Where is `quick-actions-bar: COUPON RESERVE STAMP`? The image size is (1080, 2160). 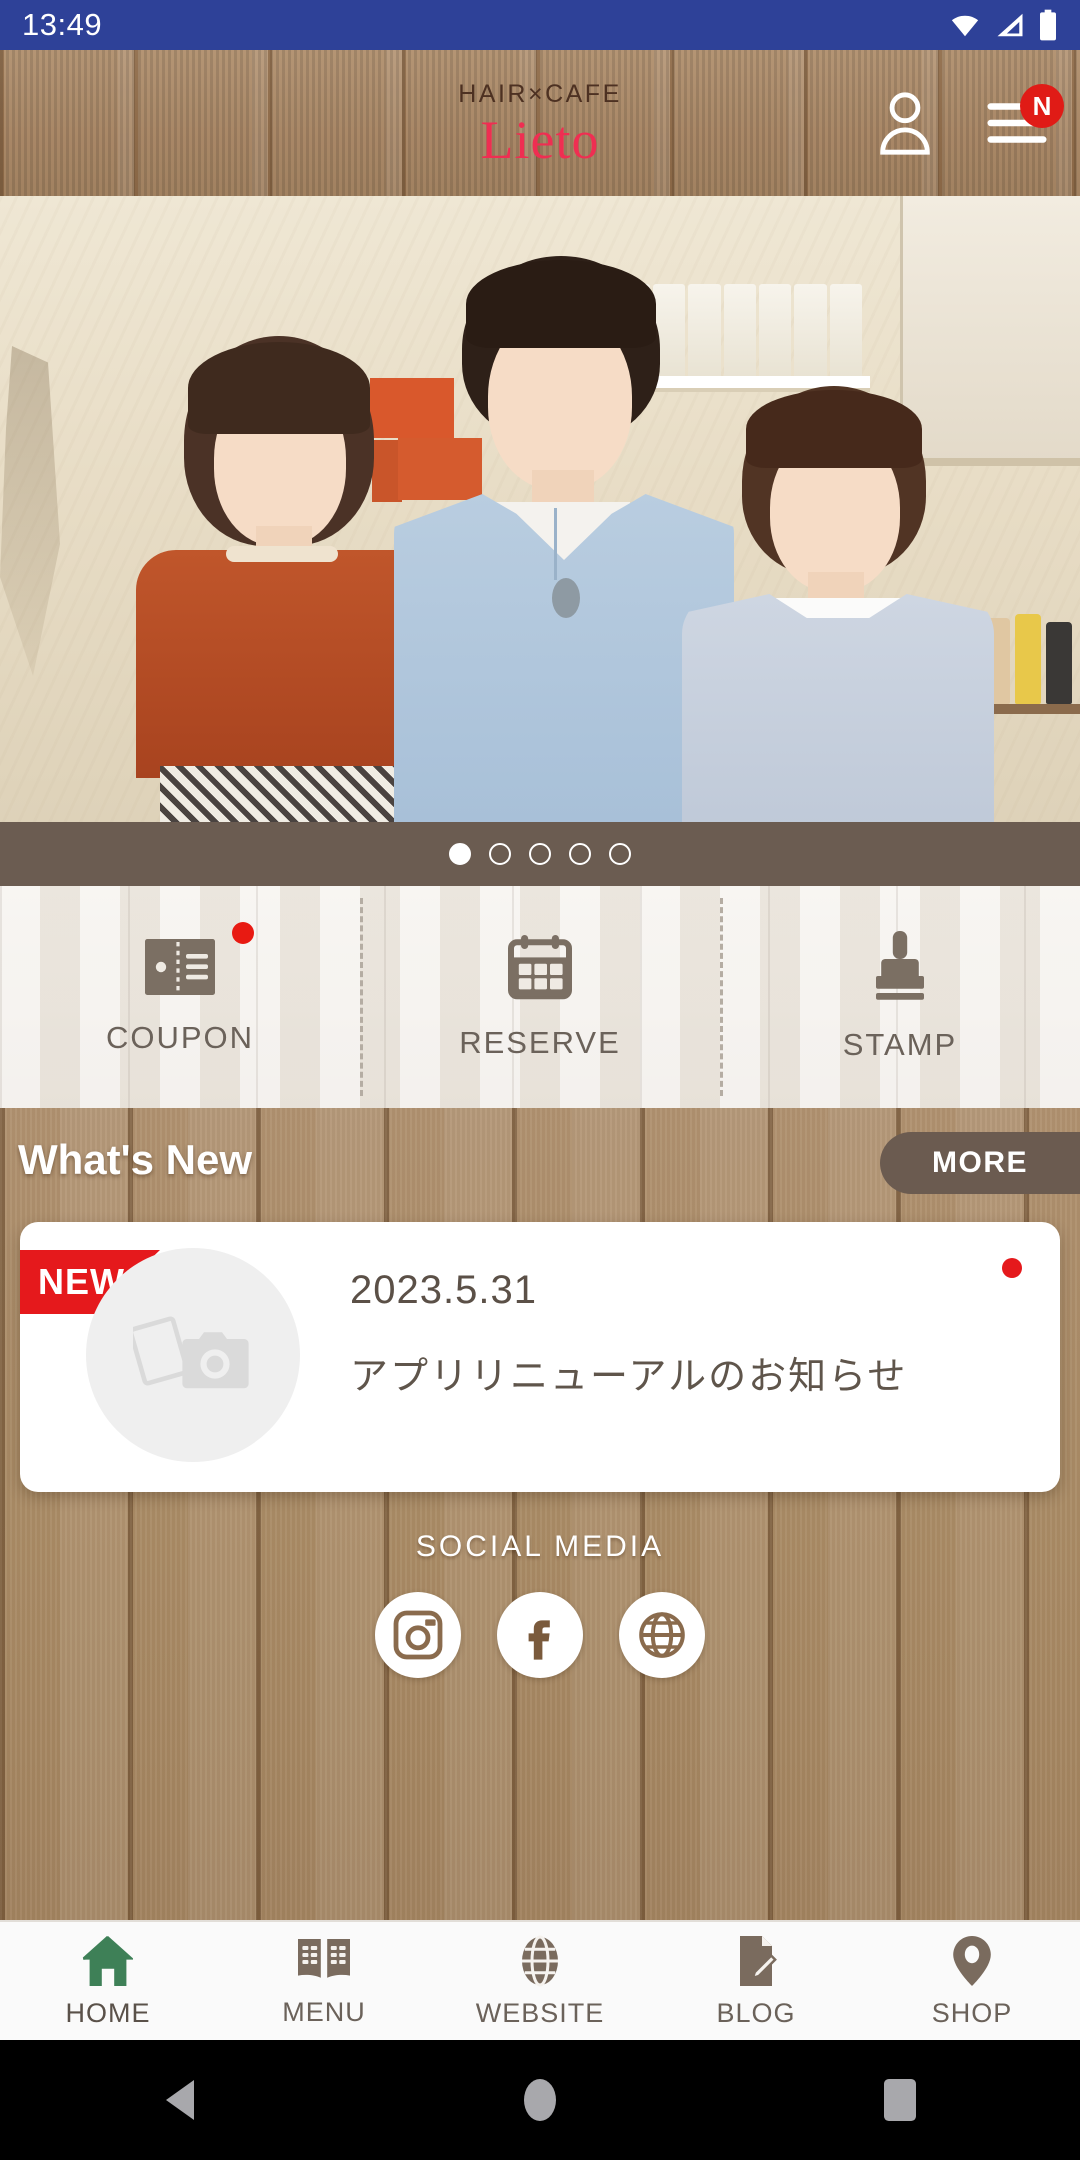 quick-actions-bar: COUPON RESERVE STAMP is located at coordinates (540, 997).